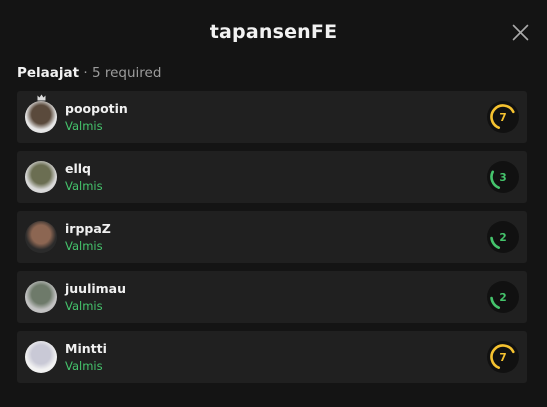  I want to click on player-name: juulimau, so click(96, 288).